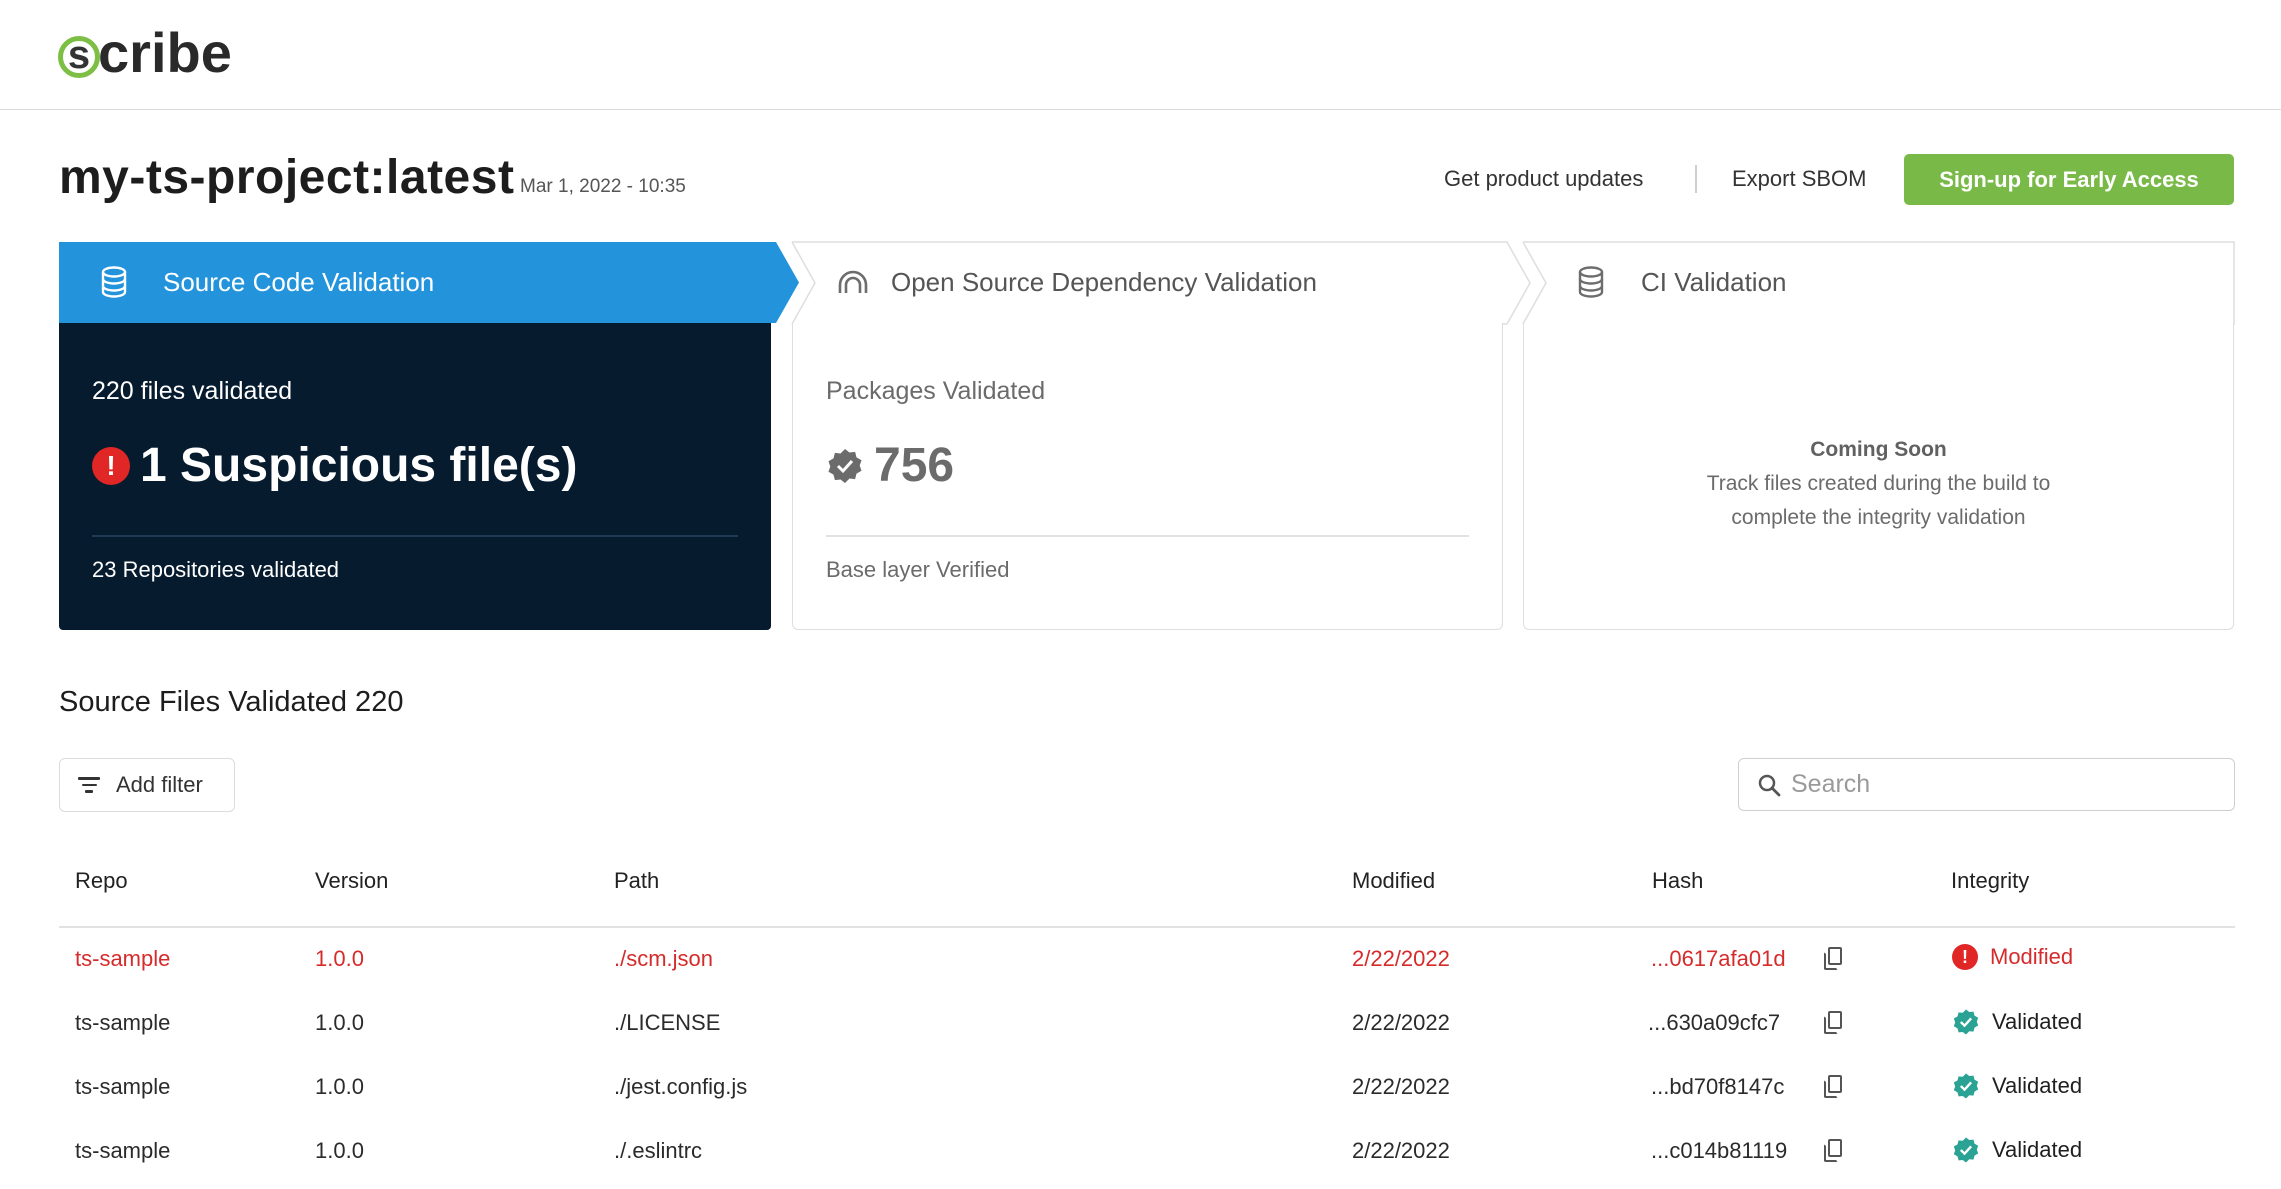  Describe the element at coordinates (1769, 785) in the screenshot. I see `search-icon` at that location.